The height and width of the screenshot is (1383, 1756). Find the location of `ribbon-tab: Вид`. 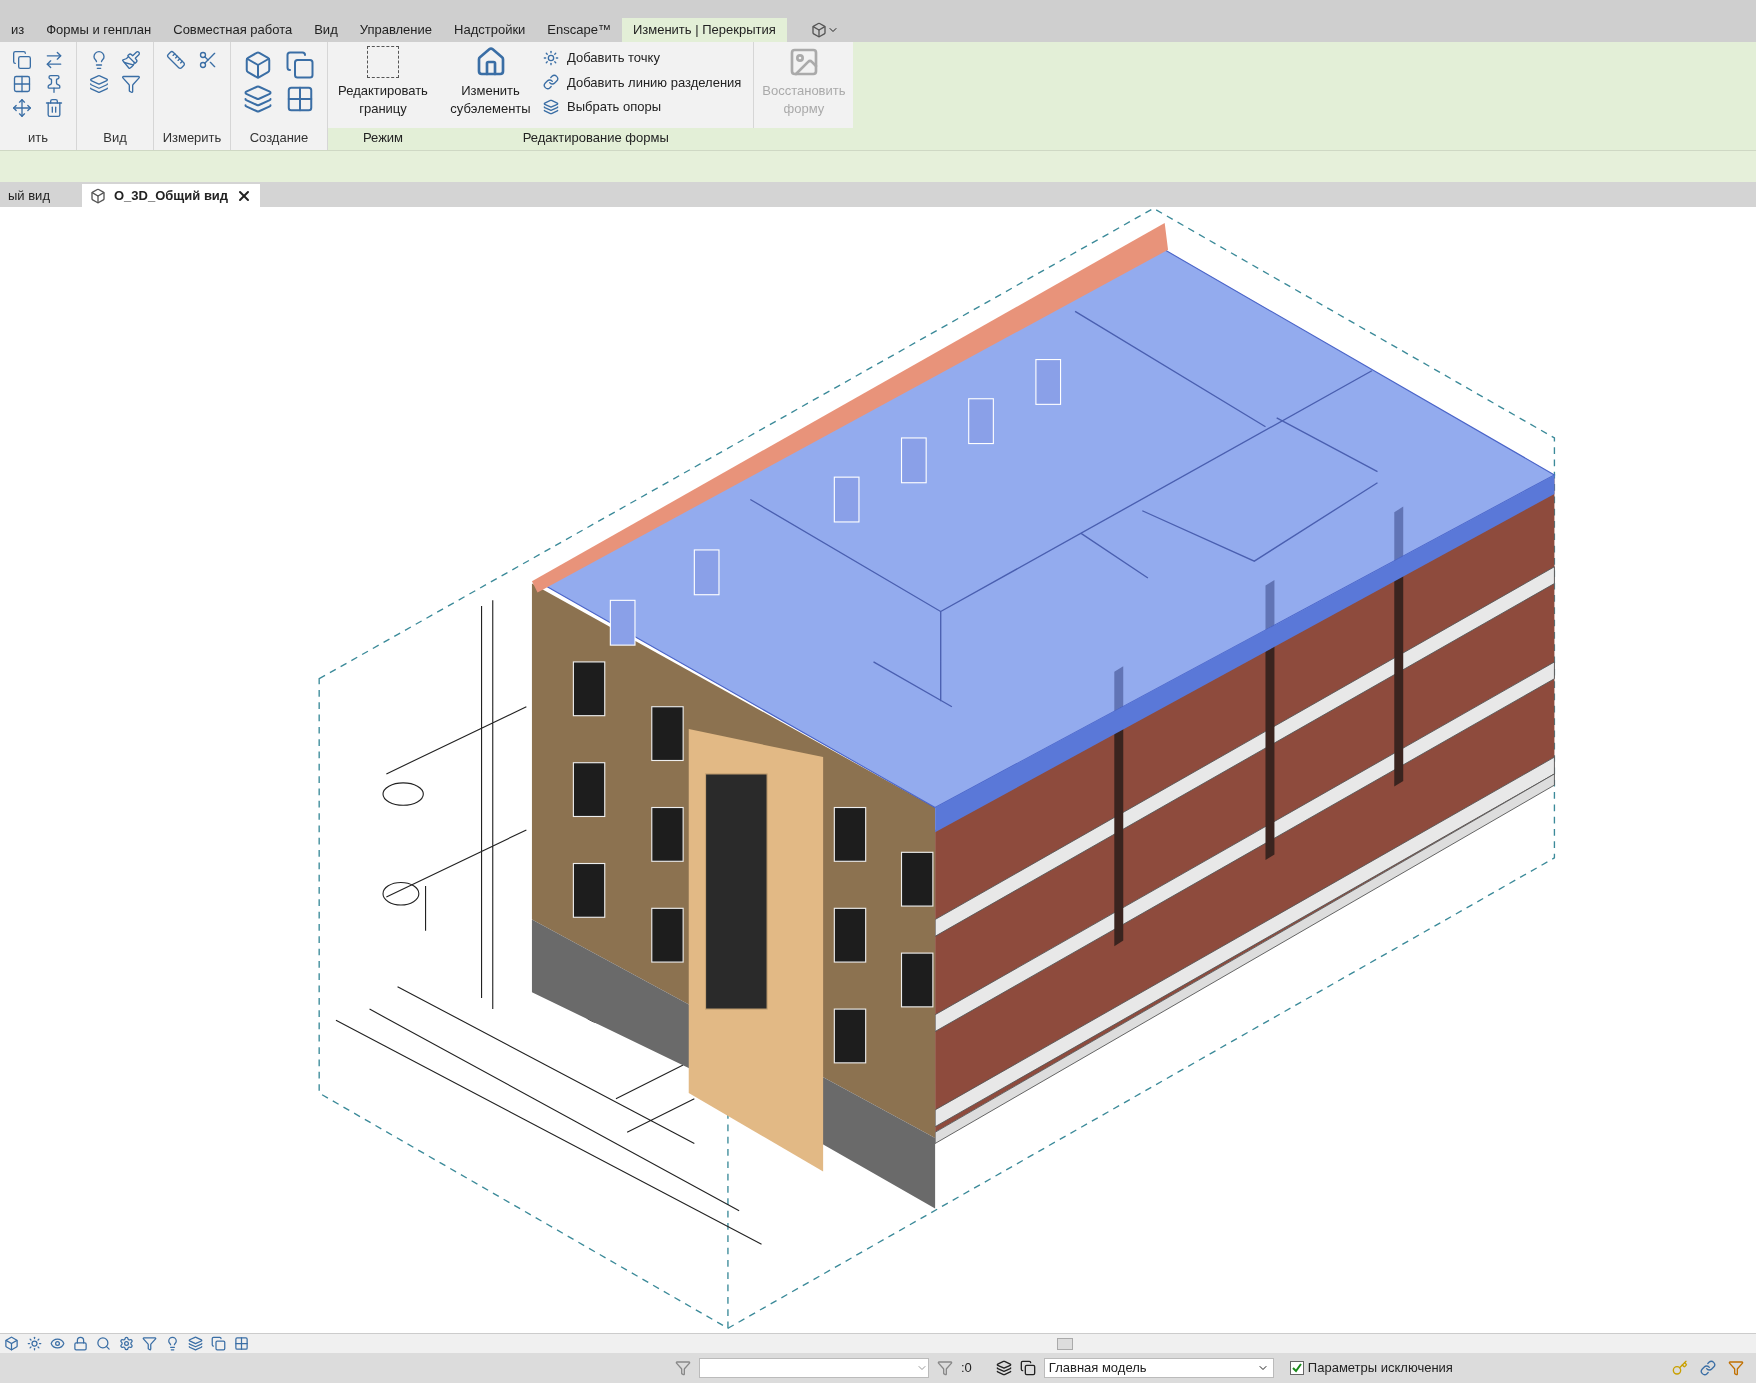

ribbon-tab: Вид is located at coordinates (326, 30).